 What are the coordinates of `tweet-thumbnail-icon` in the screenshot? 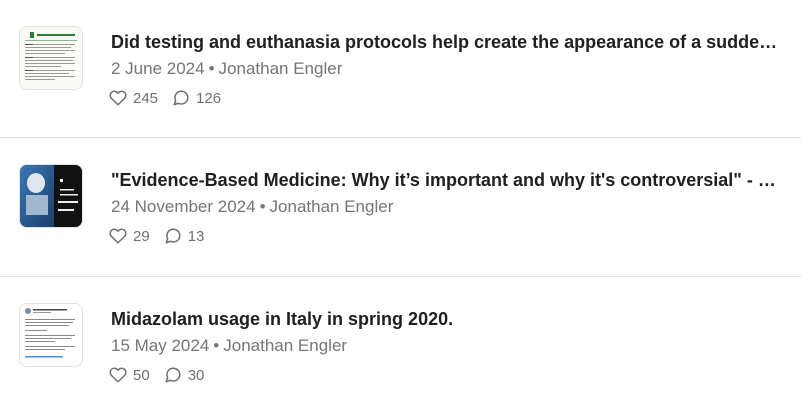 It's located at (51, 335).